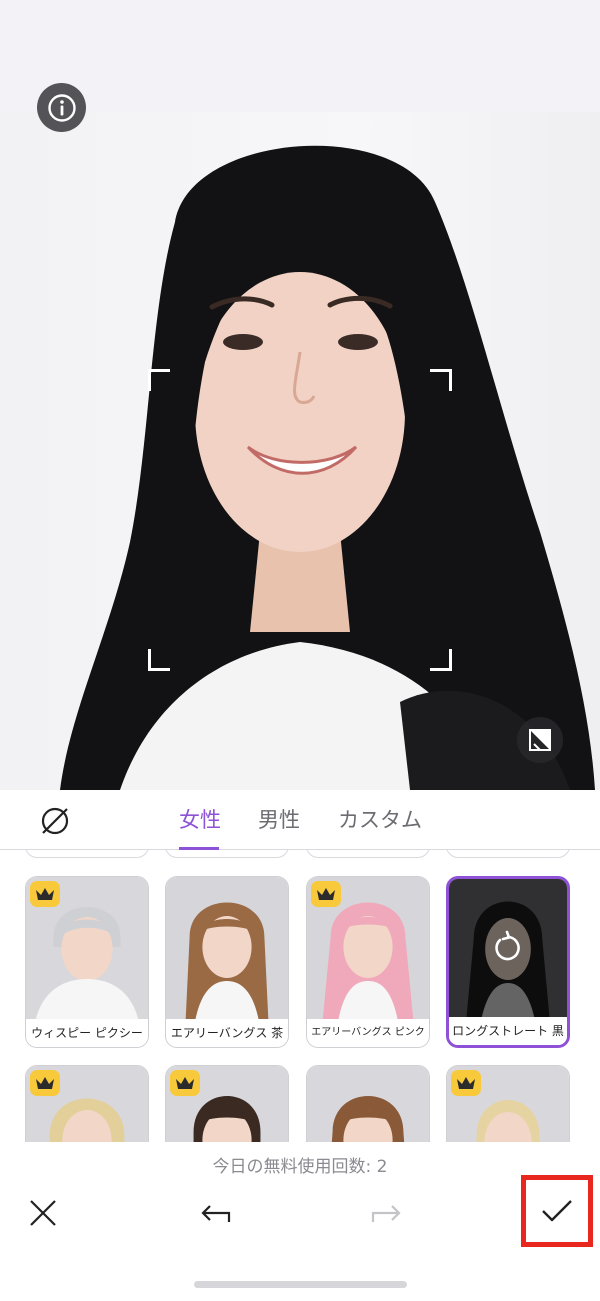 The width and height of the screenshot is (600, 1301). Describe the element at coordinates (300, 1221) in the screenshot. I see `bottom-toolbar: 今日の無料使用回数: 2` at that location.